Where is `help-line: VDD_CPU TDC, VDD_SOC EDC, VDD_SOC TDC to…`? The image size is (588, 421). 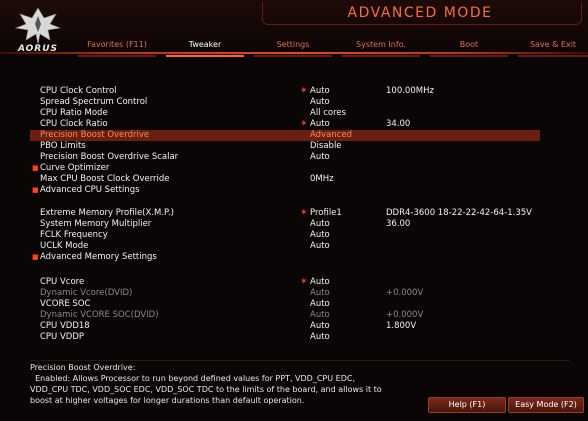
help-line: VDD_CPU TDC, VDD_SOC EDC, VDD_SOC TDC to… is located at coordinates (206, 389).